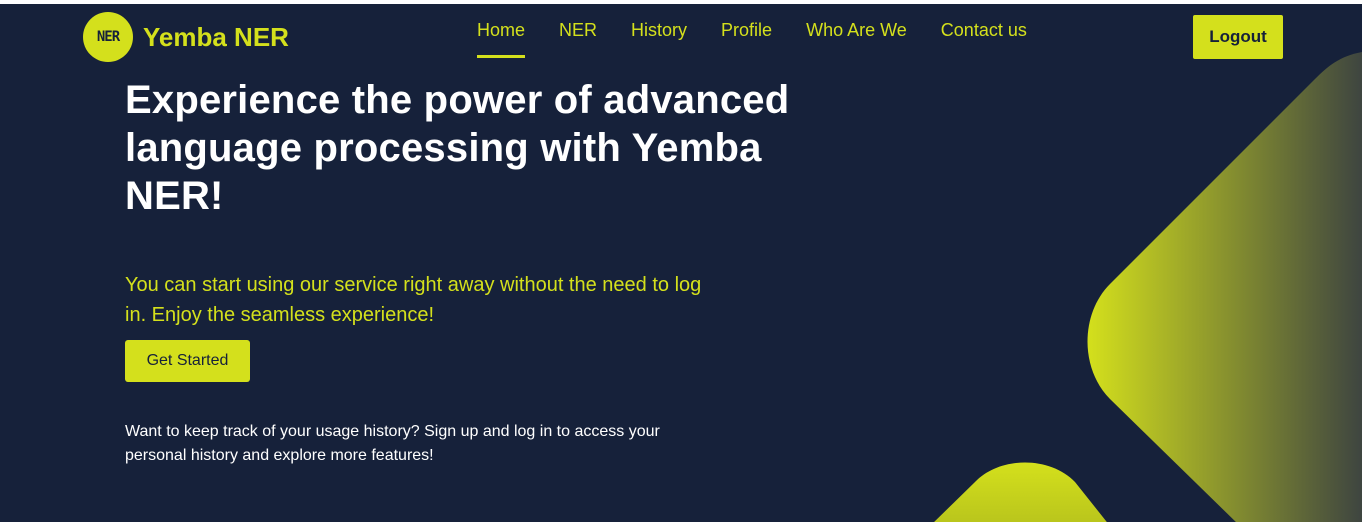 Image resolution: width=1362 pixels, height=522 pixels. I want to click on brand-name: Yemba NER, so click(216, 36).